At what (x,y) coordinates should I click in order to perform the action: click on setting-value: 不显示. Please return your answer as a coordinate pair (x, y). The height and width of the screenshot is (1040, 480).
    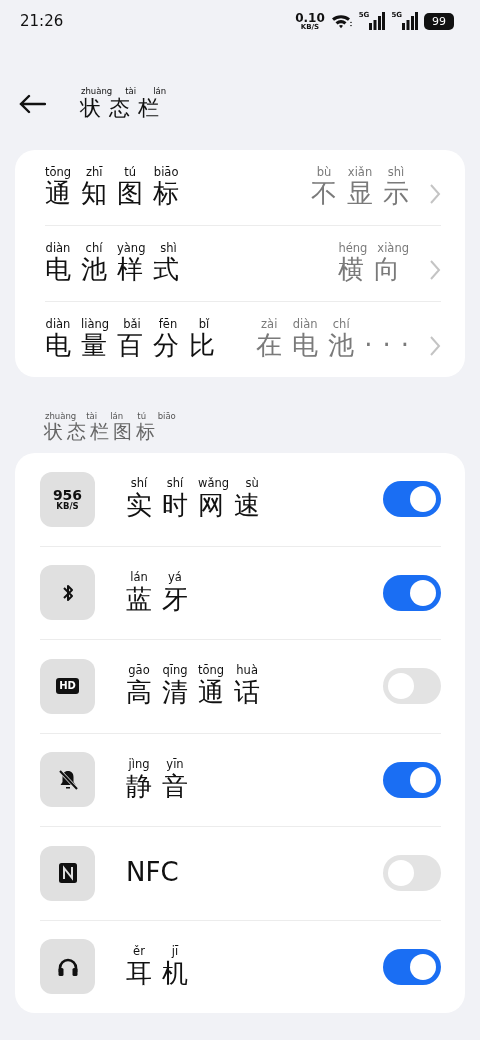
    Looking at the image, I should click on (365, 194).